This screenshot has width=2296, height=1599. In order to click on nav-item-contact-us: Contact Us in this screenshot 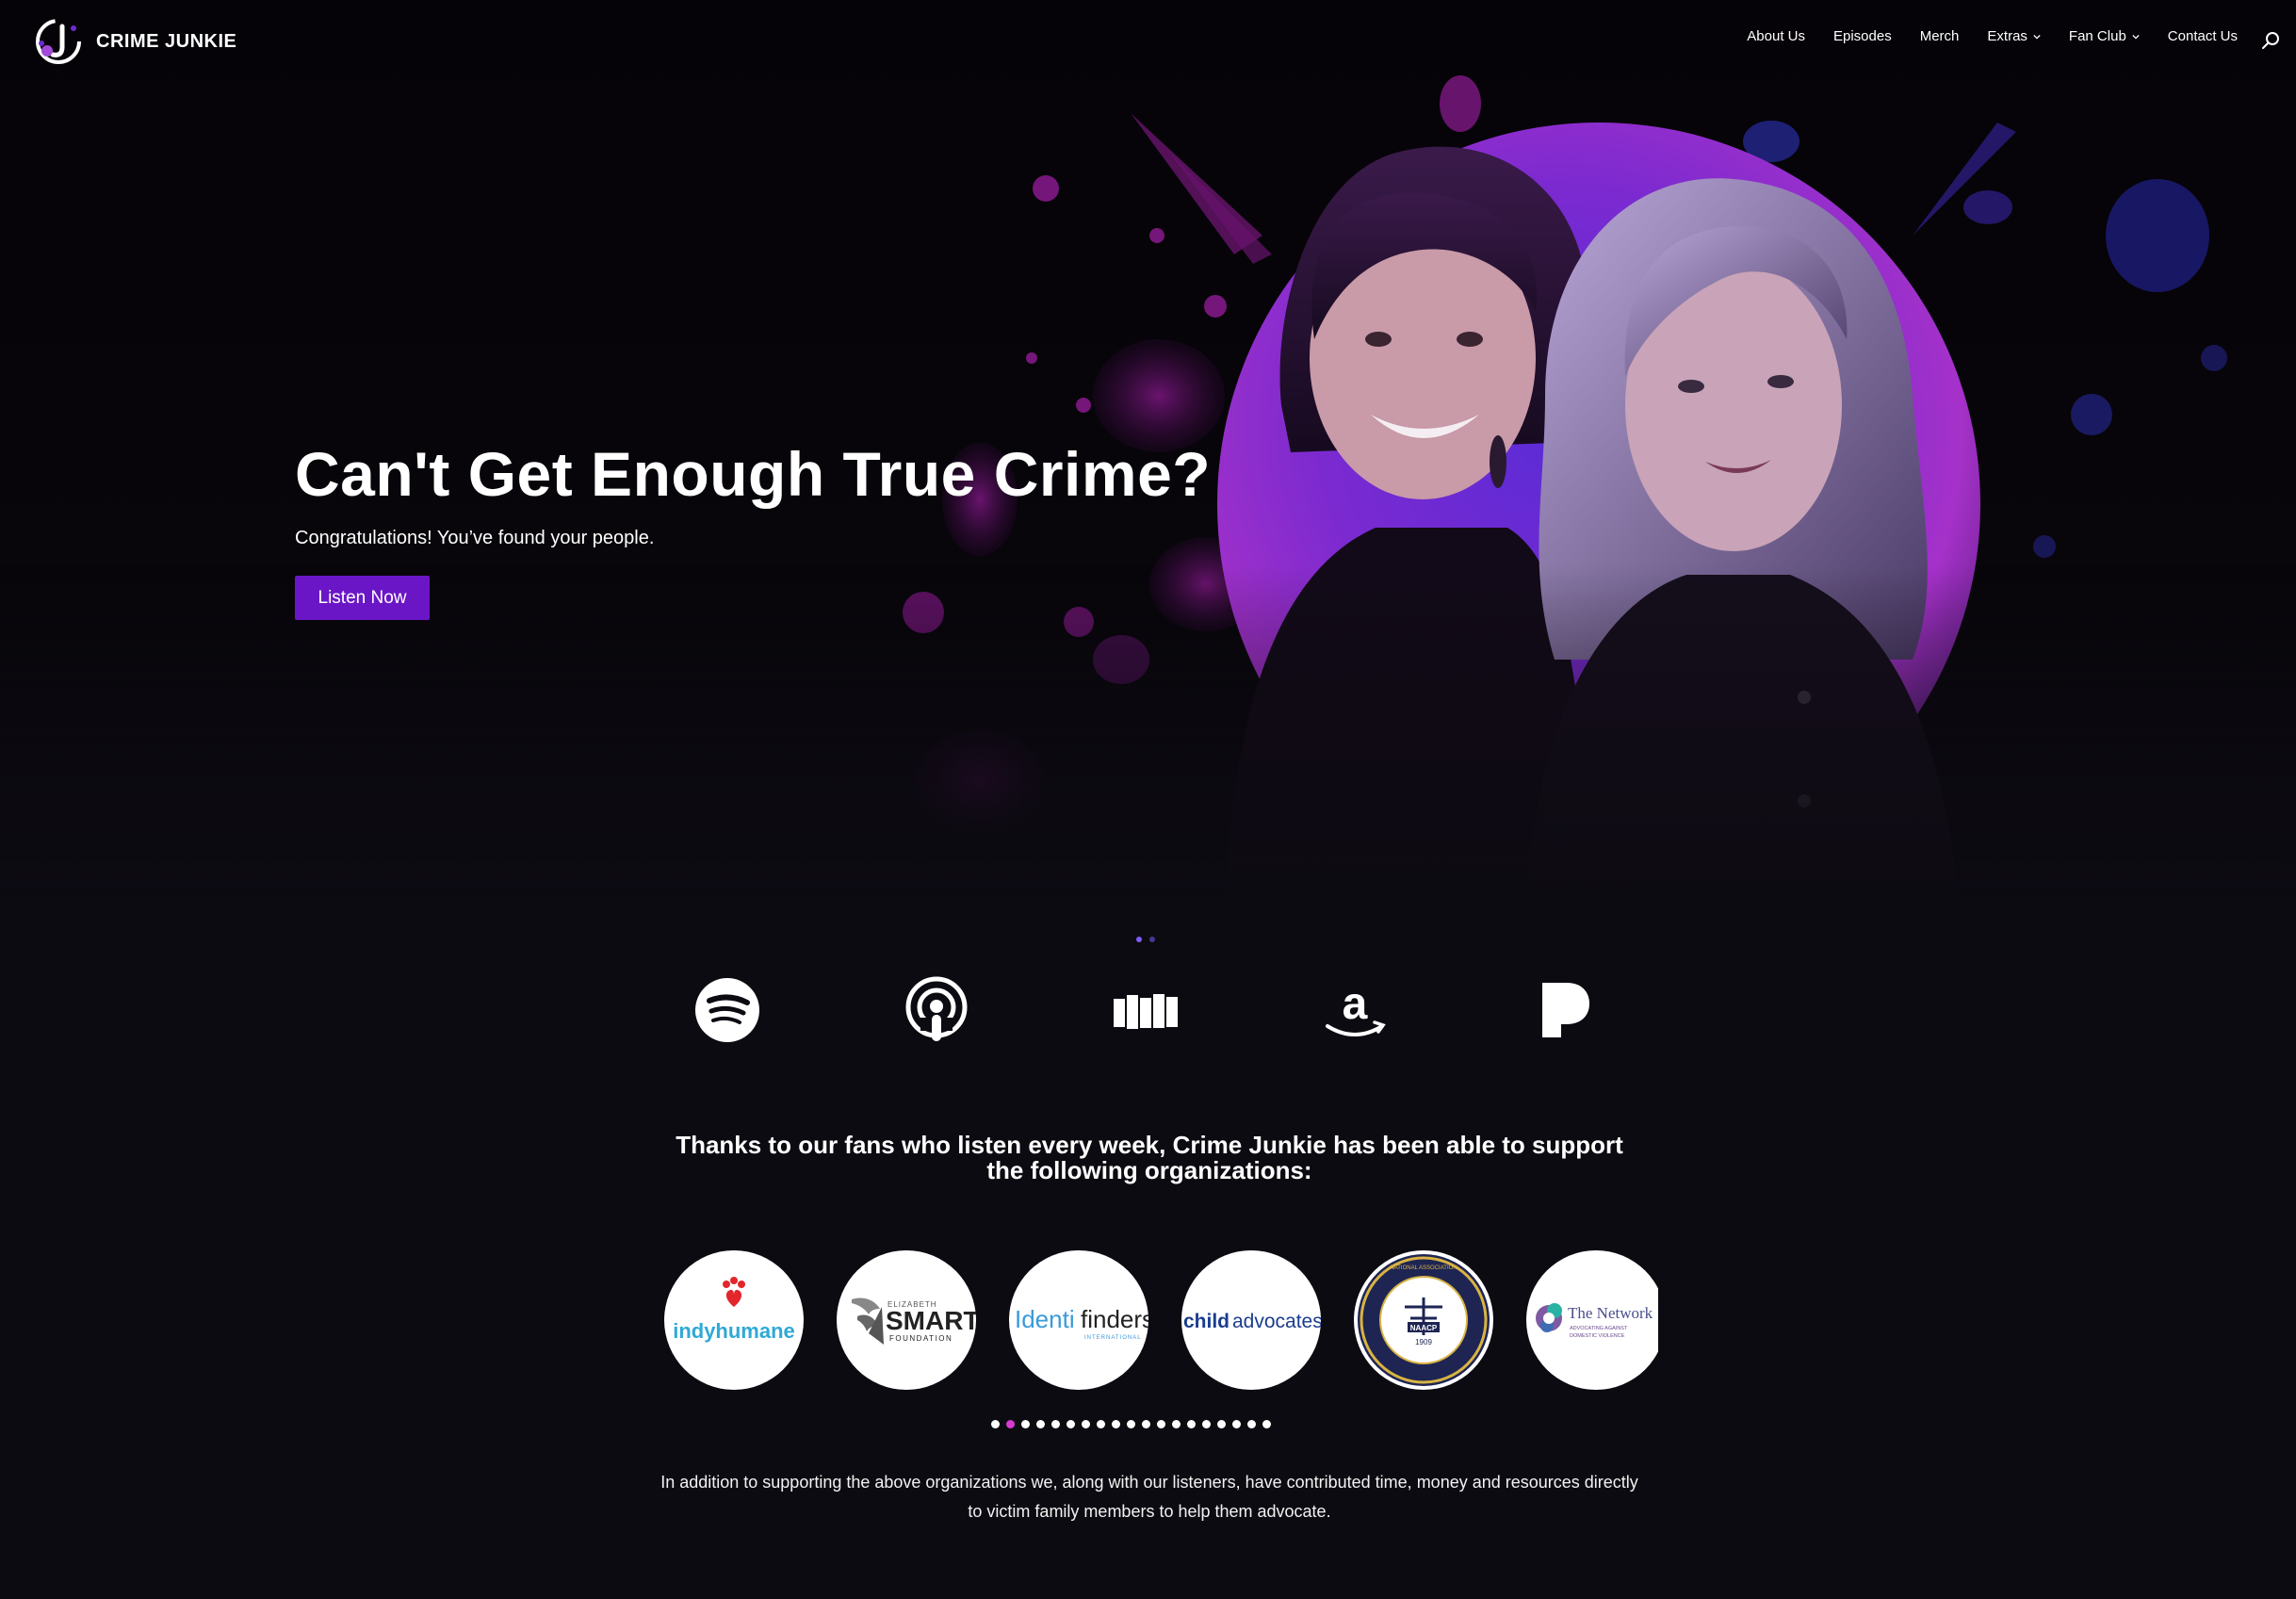, I will do `click(2203, 36)`.